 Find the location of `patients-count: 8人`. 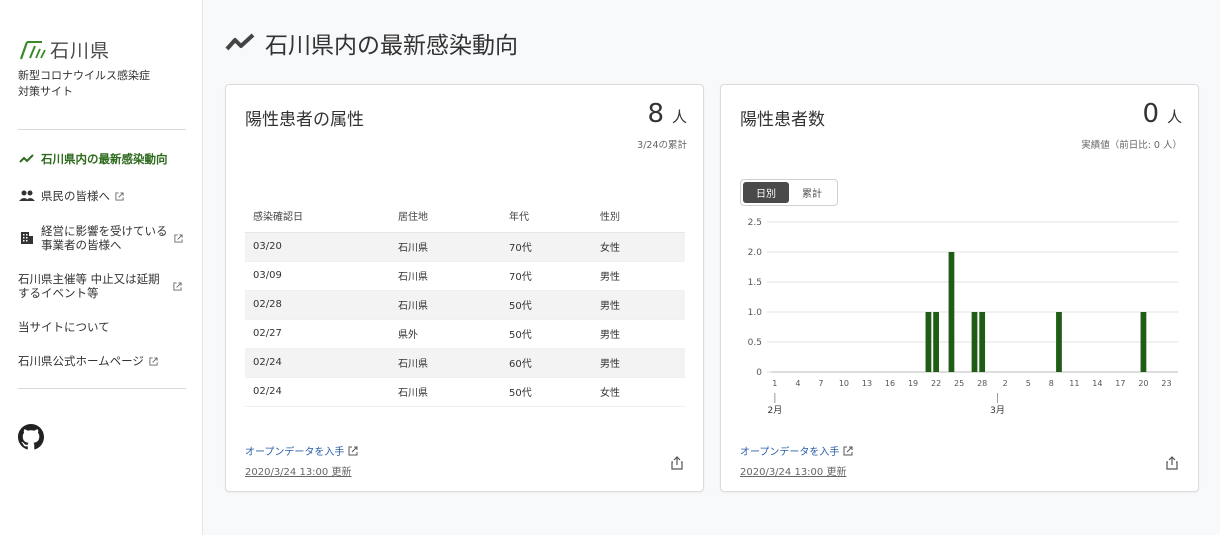

patients-count: 8人 is located at coordinates (667, 114).